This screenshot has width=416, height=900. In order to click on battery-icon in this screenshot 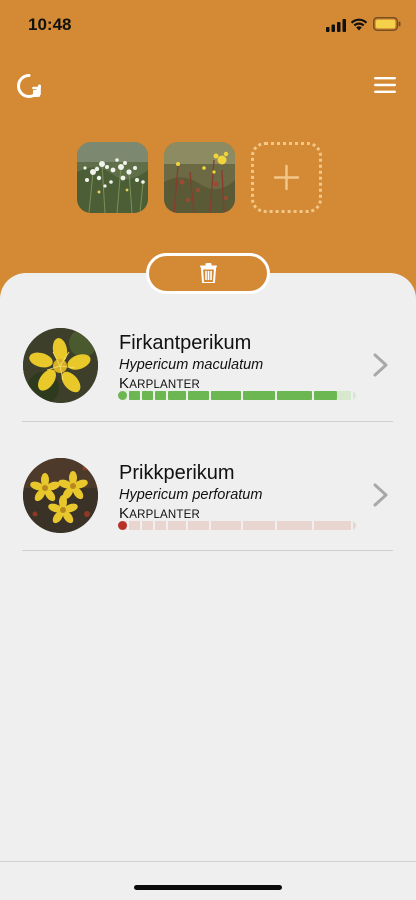, I will do `click(387, 24)`.